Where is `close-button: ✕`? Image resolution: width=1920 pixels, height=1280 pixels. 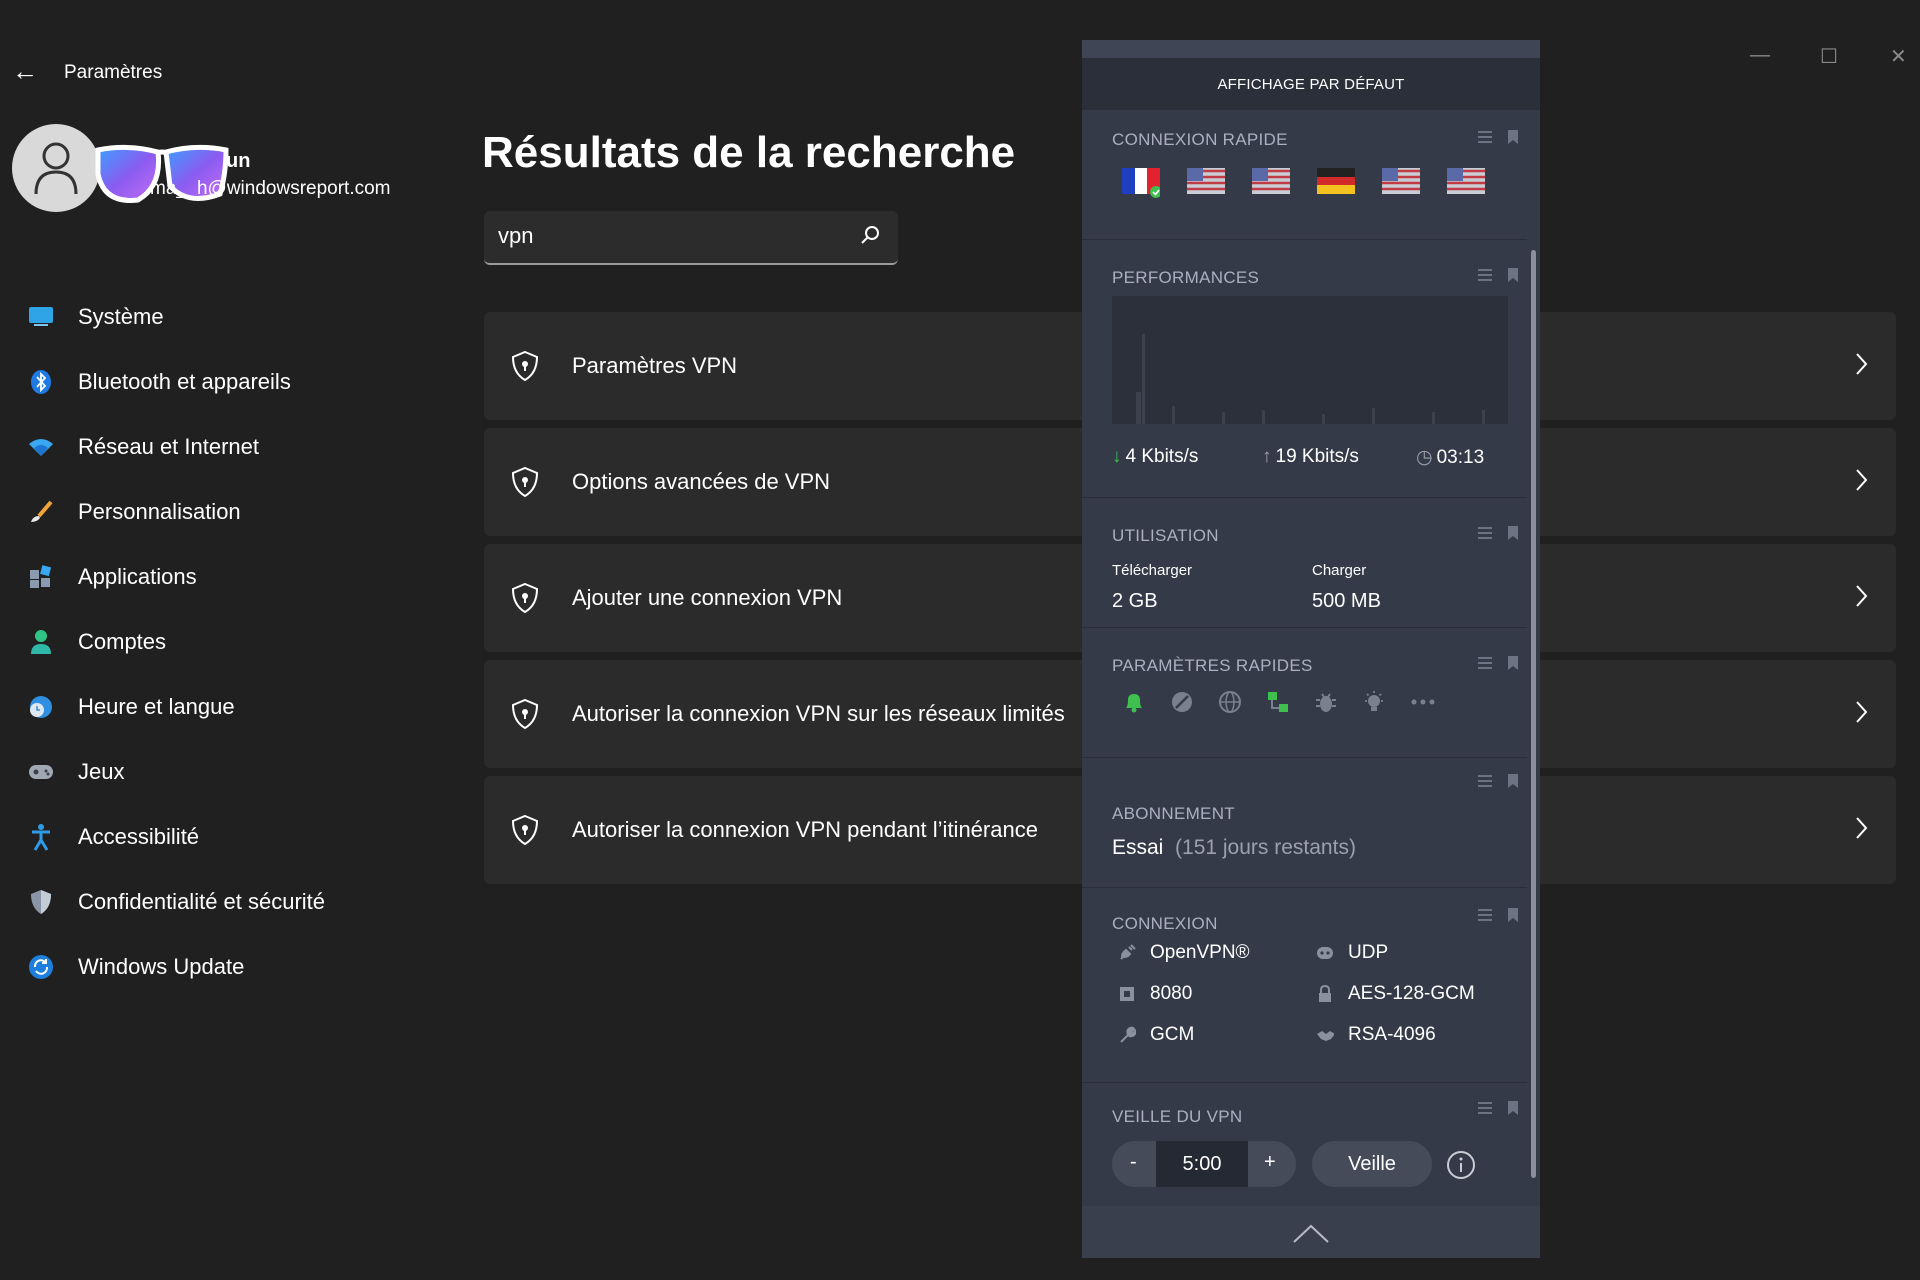
close-button: ✕ is located at coordinates (1898, 56).